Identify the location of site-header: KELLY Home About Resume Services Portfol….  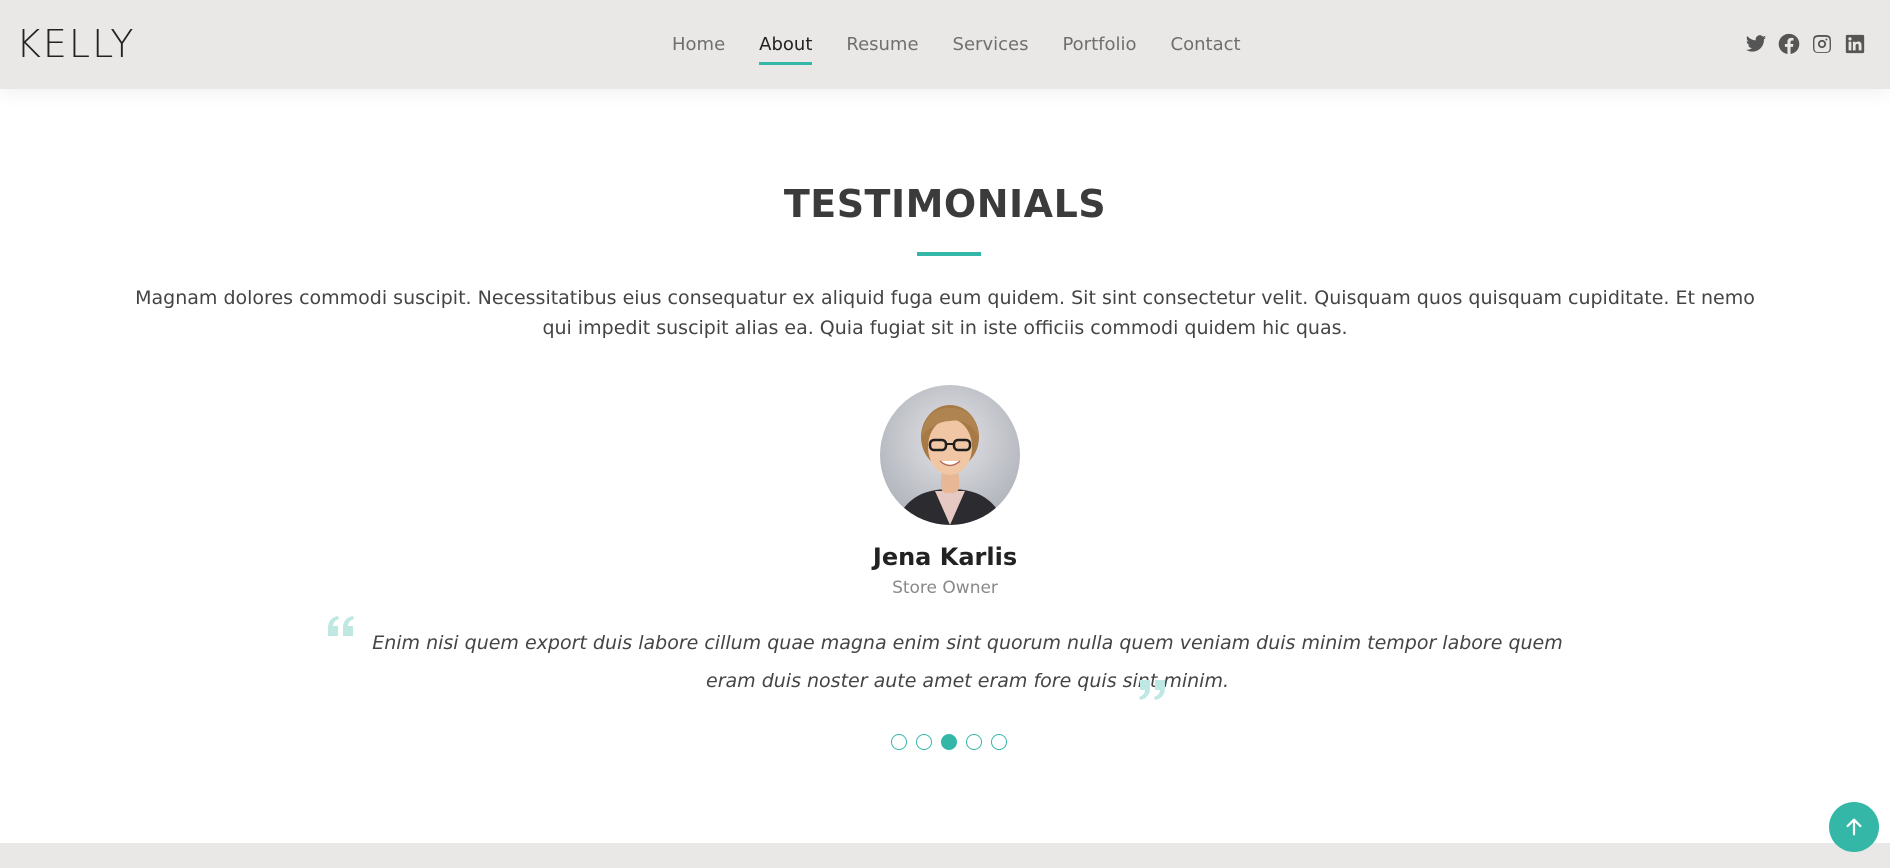
(945, 44).